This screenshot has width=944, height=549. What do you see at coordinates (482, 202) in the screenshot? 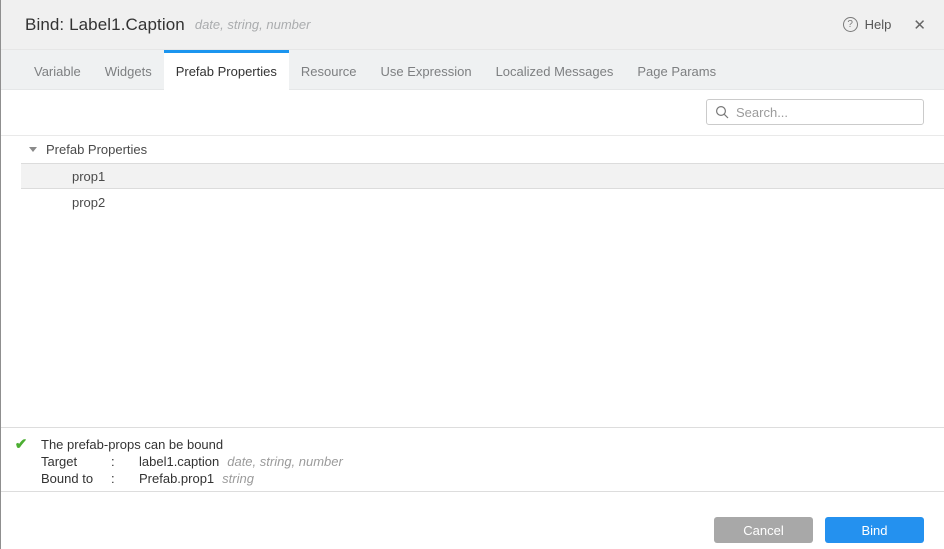
I see `tree-item-prop2: prop2` at bounding box center [482, 202].